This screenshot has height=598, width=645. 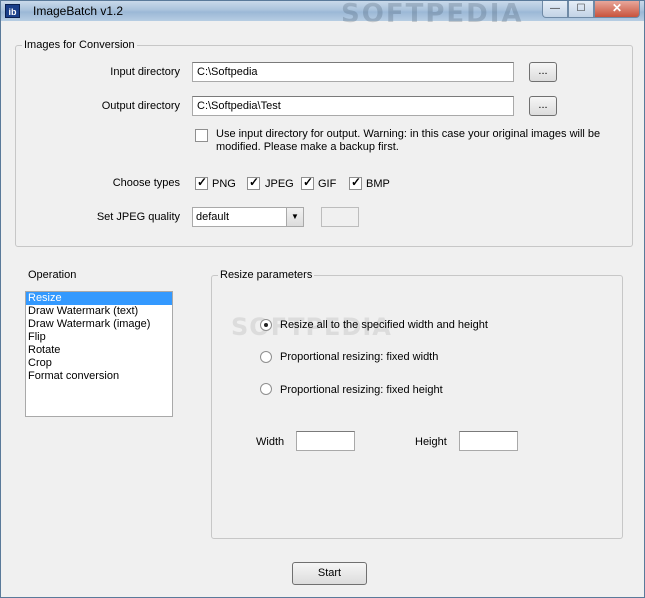 What do you see at coordinates (279, 184) in the screenshot?
I see `jpeg-label: JPEG` at bounding box center [279, 184].